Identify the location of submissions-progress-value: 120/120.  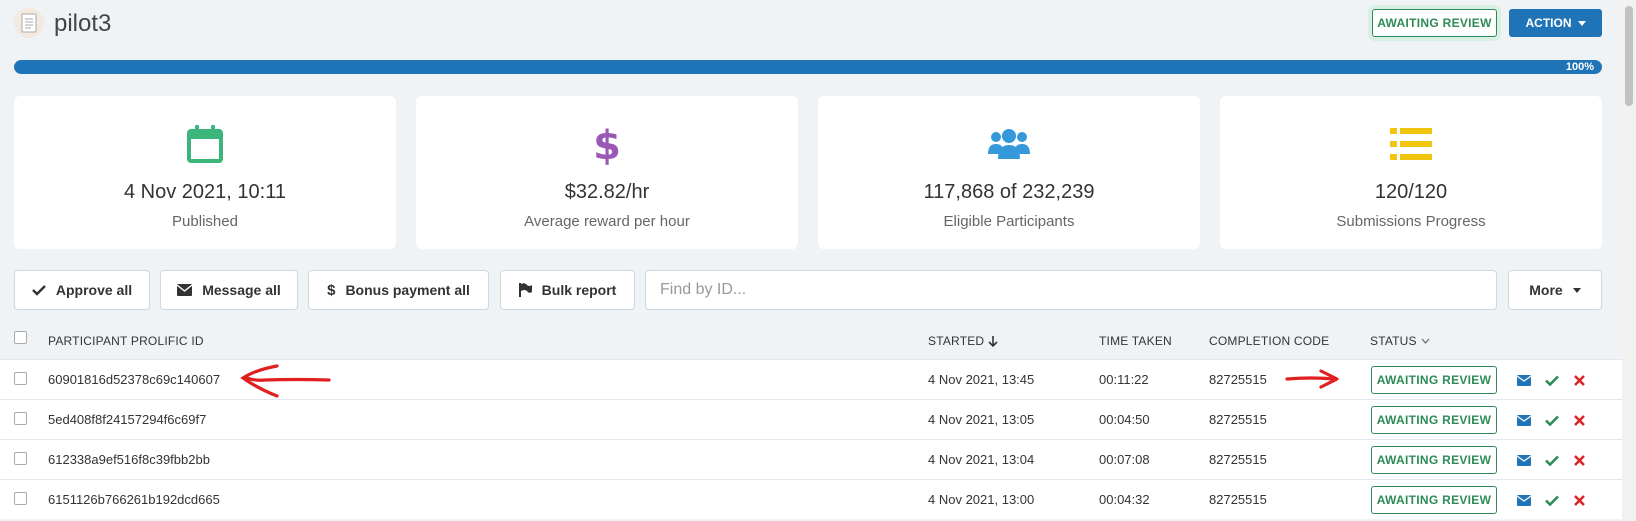
(1411, 192).